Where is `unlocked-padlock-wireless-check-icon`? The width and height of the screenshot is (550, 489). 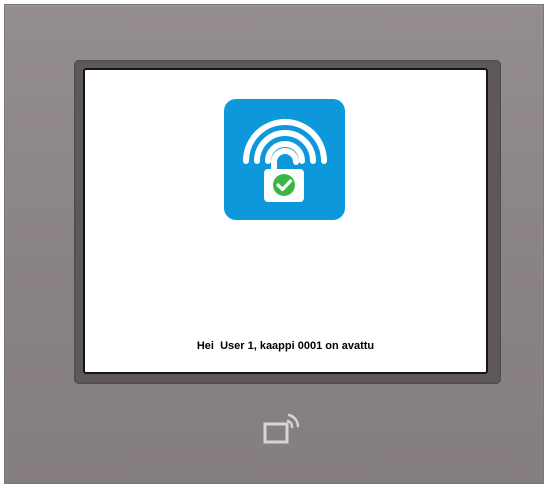 unlocked-padlock-wireless-check-icon is located at coordinates (284, 159).